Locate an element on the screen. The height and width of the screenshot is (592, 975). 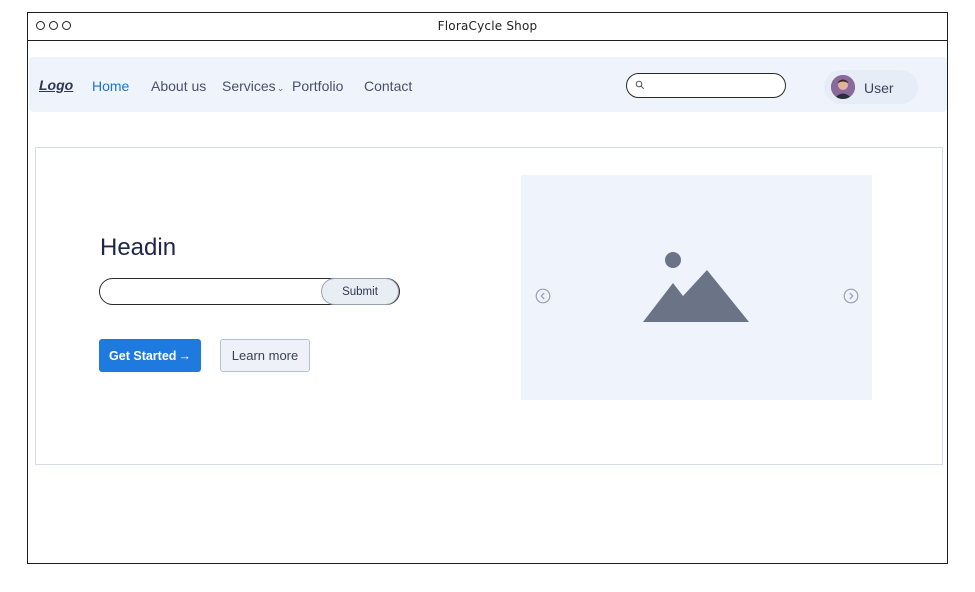
image-carousel is located at coordinates (696, 287).